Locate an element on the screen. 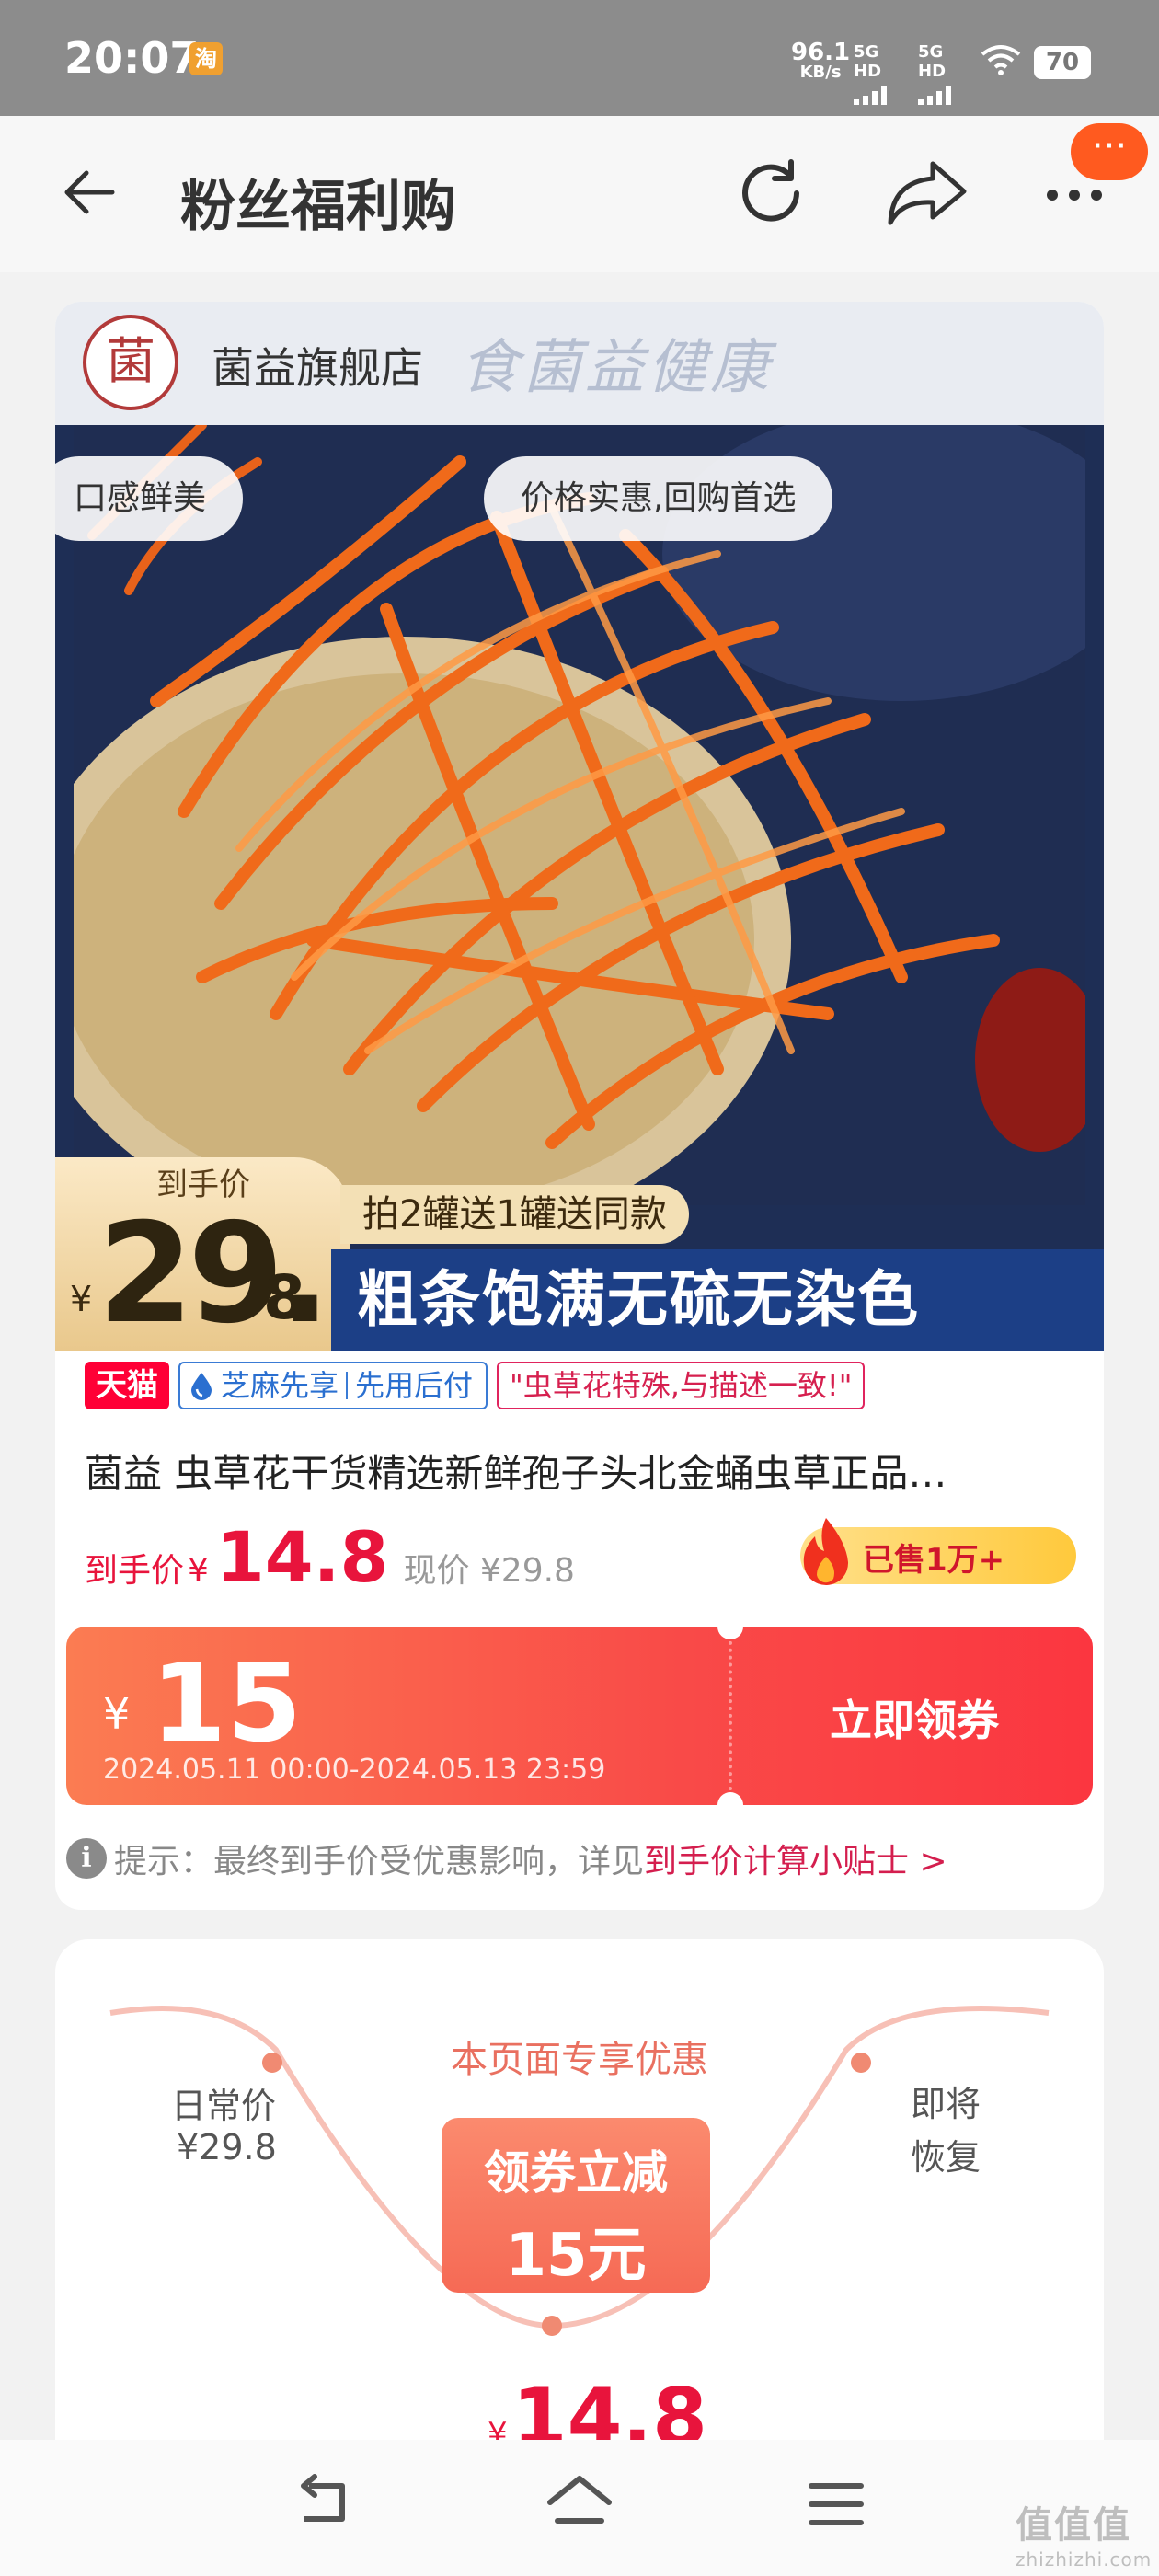  watermark-text: 值值值 is located at coordinates (1073, 2525).